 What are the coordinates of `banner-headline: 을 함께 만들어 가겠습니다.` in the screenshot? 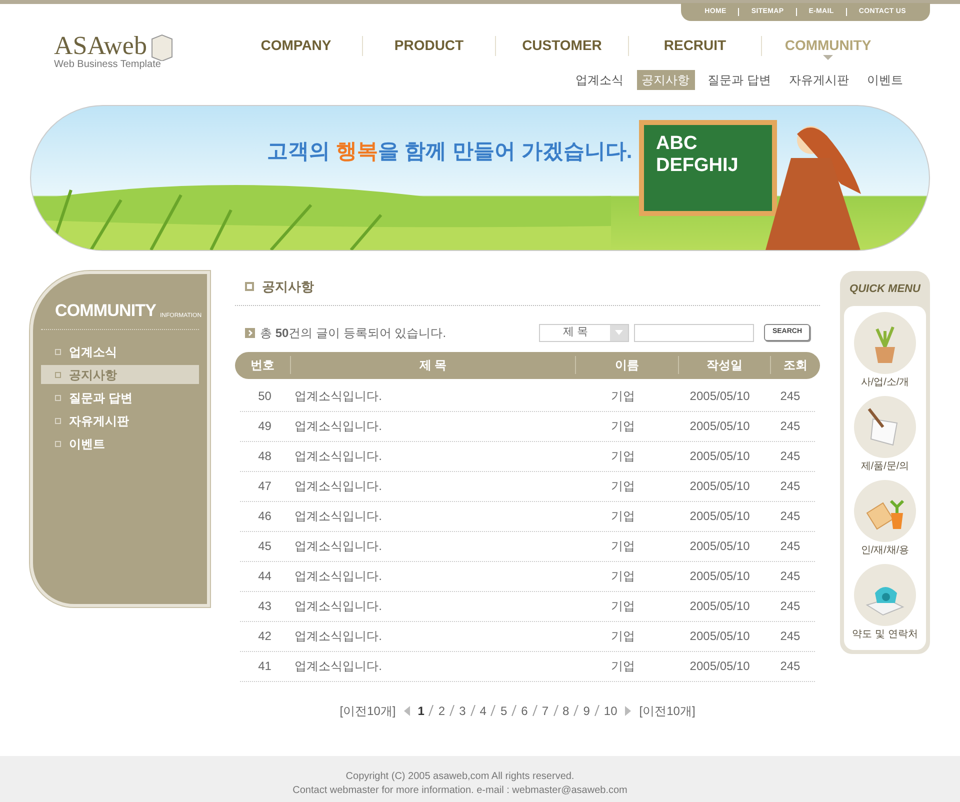 It's located at (505, 152).